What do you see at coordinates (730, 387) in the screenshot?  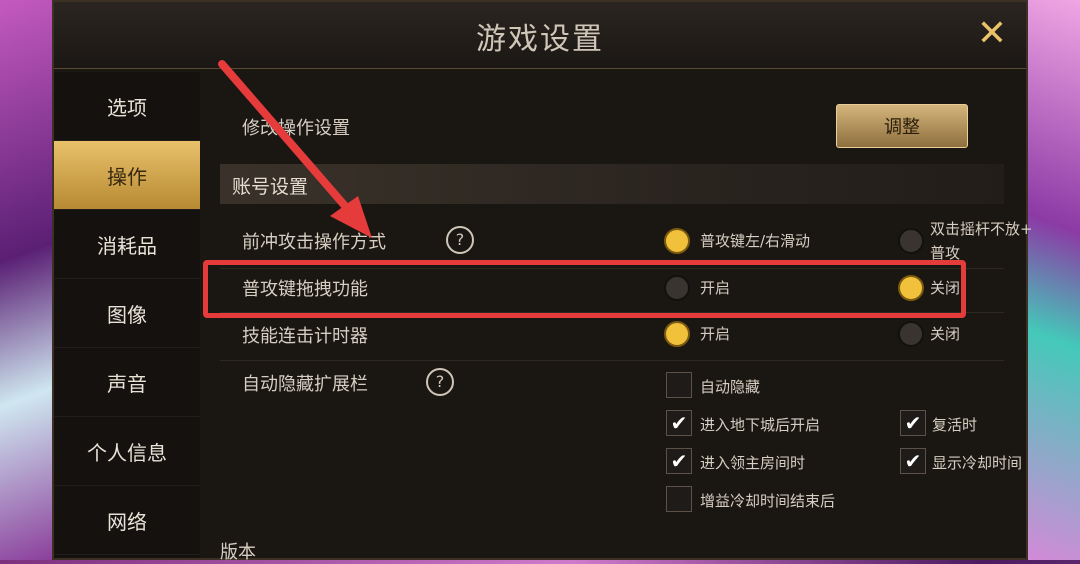 I see `auto-hide-checkbox-label: 自动隐藏` at bounding box center [730, 387].